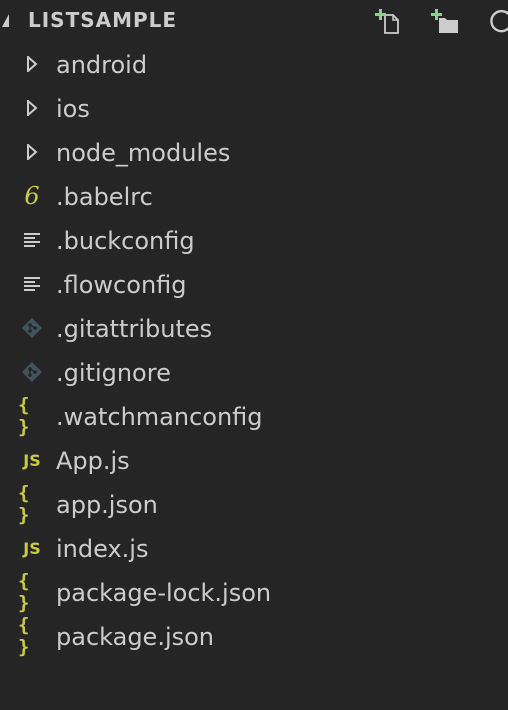  What do you see at coordinates (159, 417) in the screenshot?
I see `tree-item-label: .watchmanconfig` at bounding box center [159, 417].